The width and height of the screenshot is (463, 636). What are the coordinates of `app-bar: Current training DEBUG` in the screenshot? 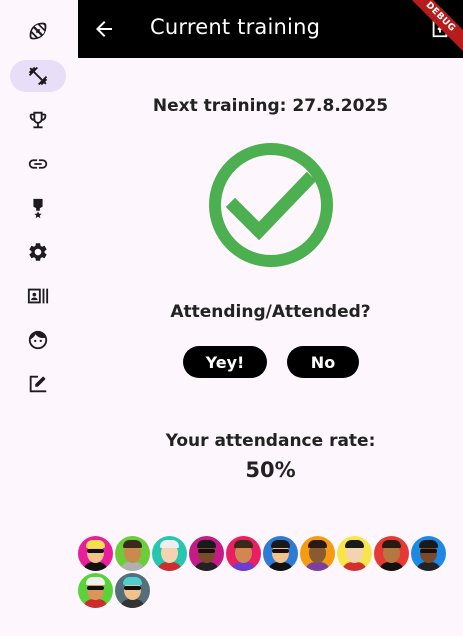 It's located at (270, 29).